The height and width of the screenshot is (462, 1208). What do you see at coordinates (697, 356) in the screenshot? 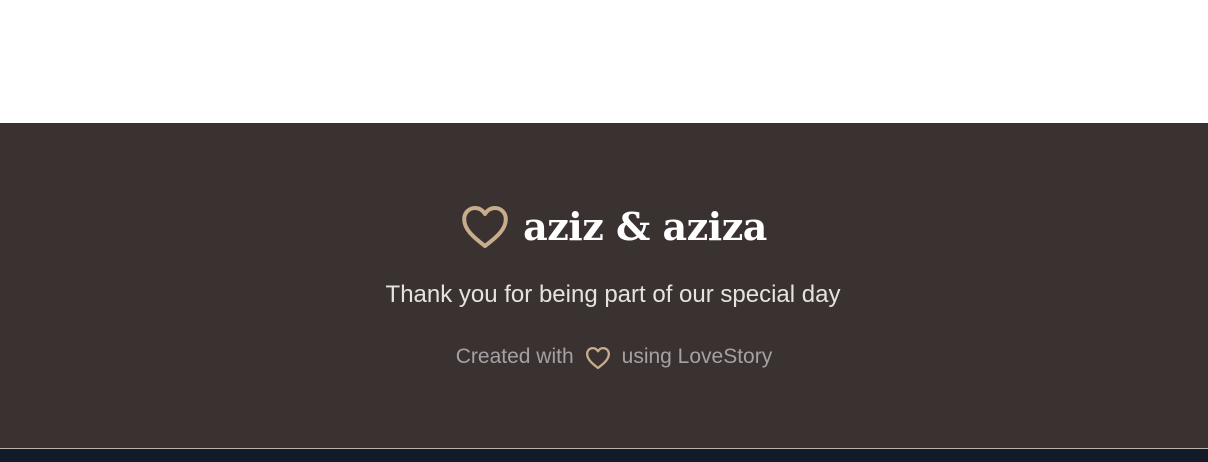
I see `credit-suffix: using LoveStory` at bounding box center [697, 356].